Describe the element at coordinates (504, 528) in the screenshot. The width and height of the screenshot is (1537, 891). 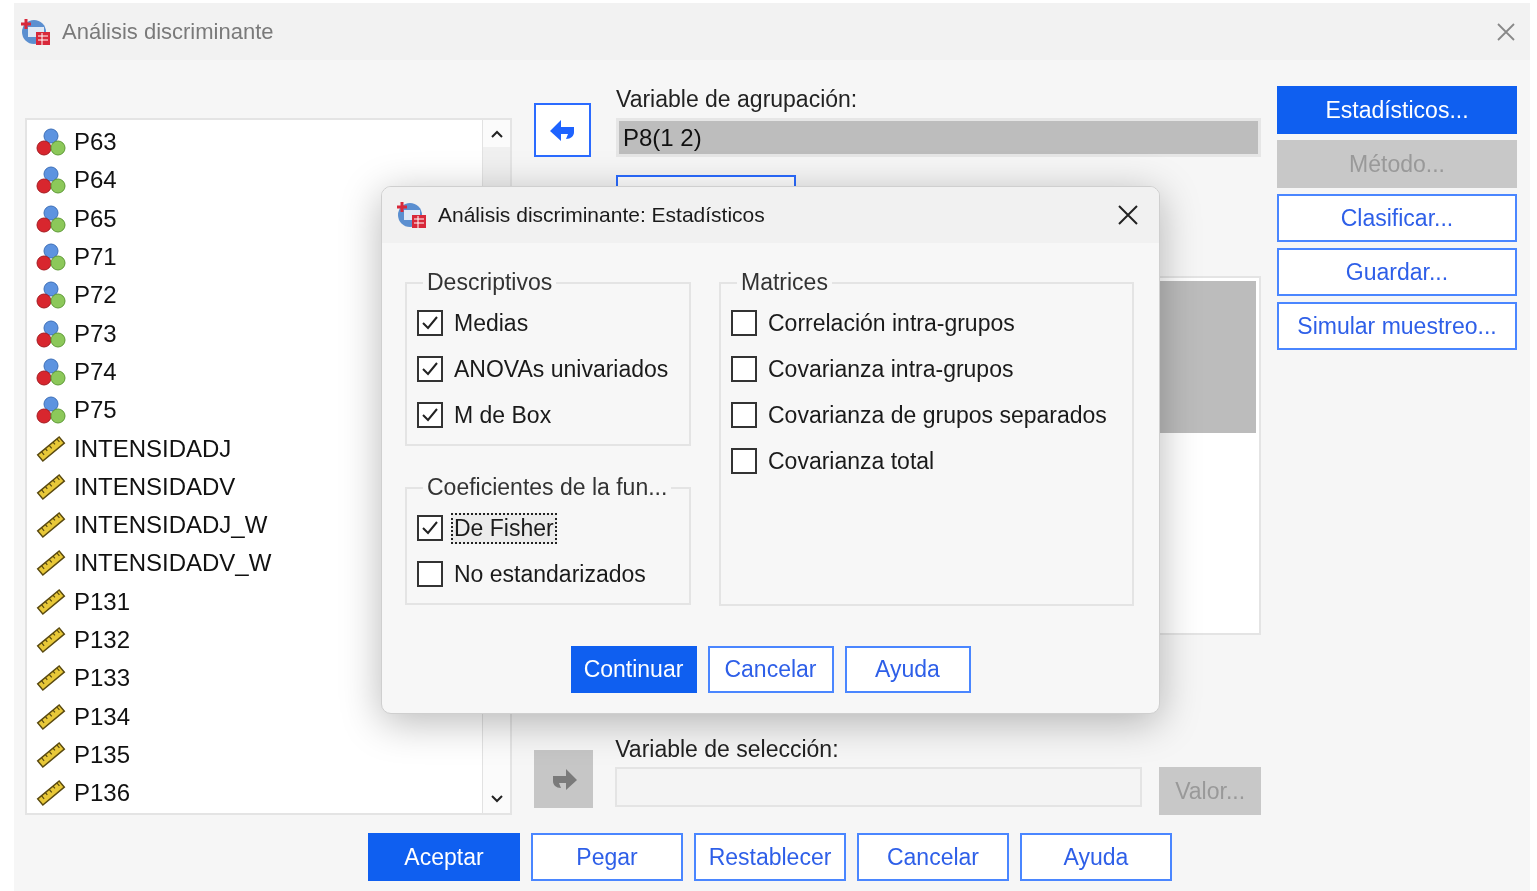
I see `checkbox-label: De Fisher` at that location.